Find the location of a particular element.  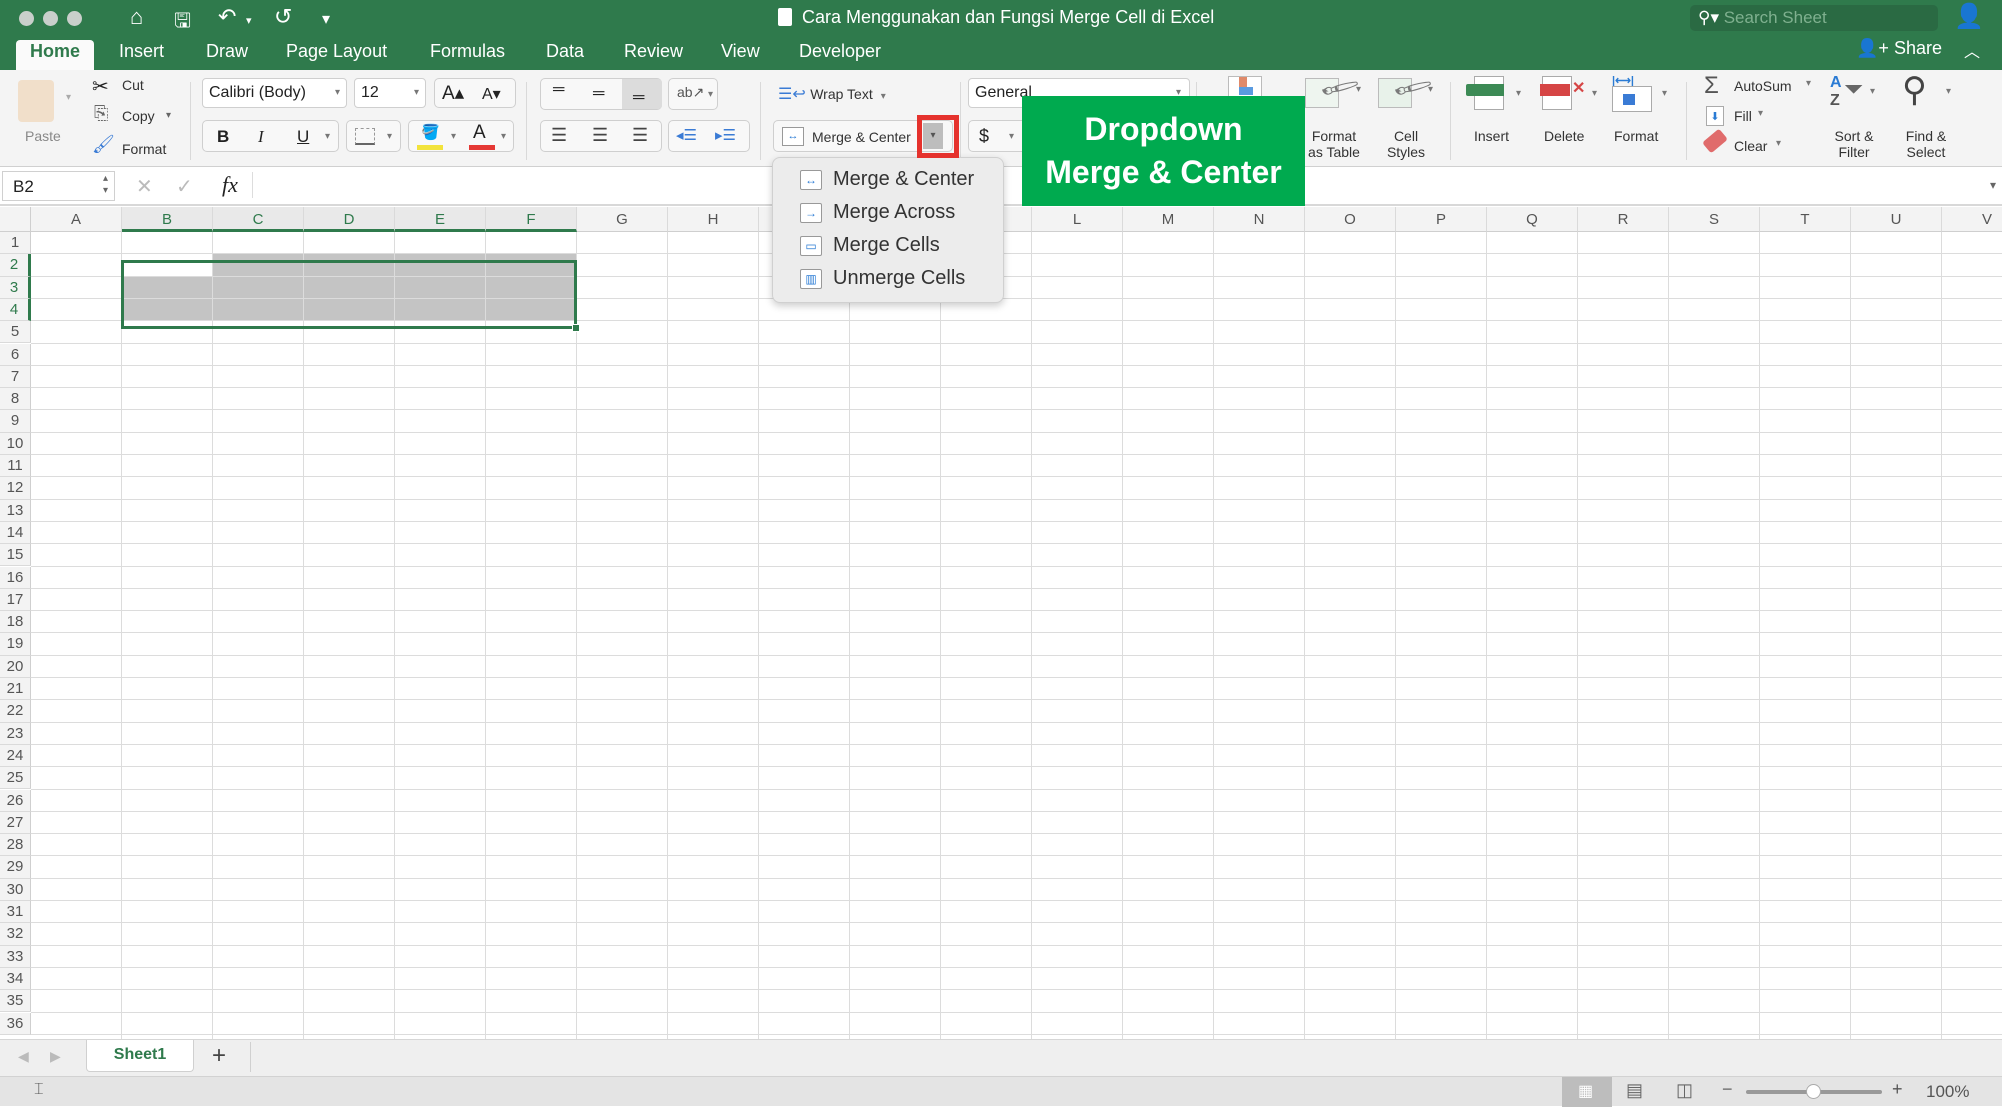

undo-dropdown-icon: ▾ is located at coordinates (249, 20).